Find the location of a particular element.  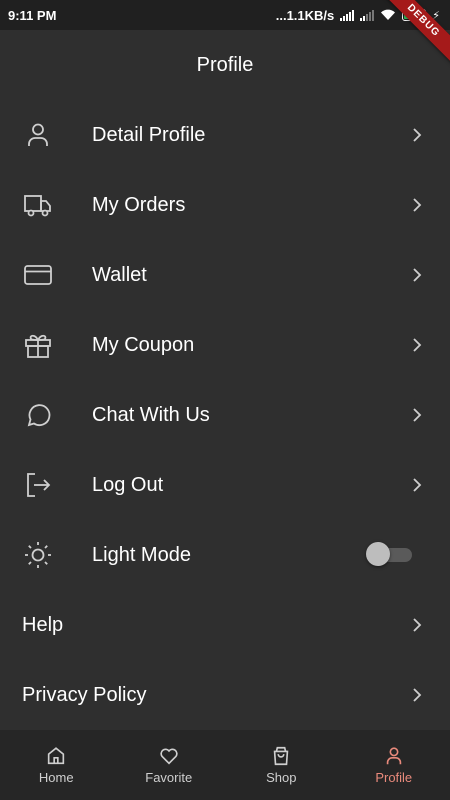

nav-label: Profile is located at coordinates (394, 777).